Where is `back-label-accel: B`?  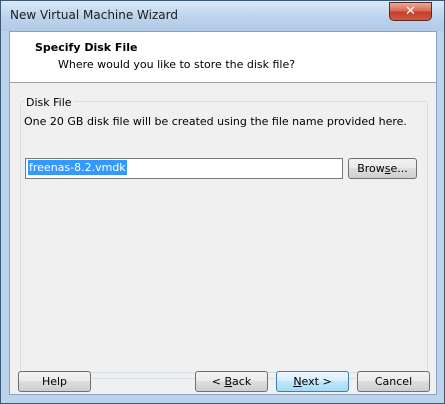
back-label-accel: B is located at coordinates (228, 381).